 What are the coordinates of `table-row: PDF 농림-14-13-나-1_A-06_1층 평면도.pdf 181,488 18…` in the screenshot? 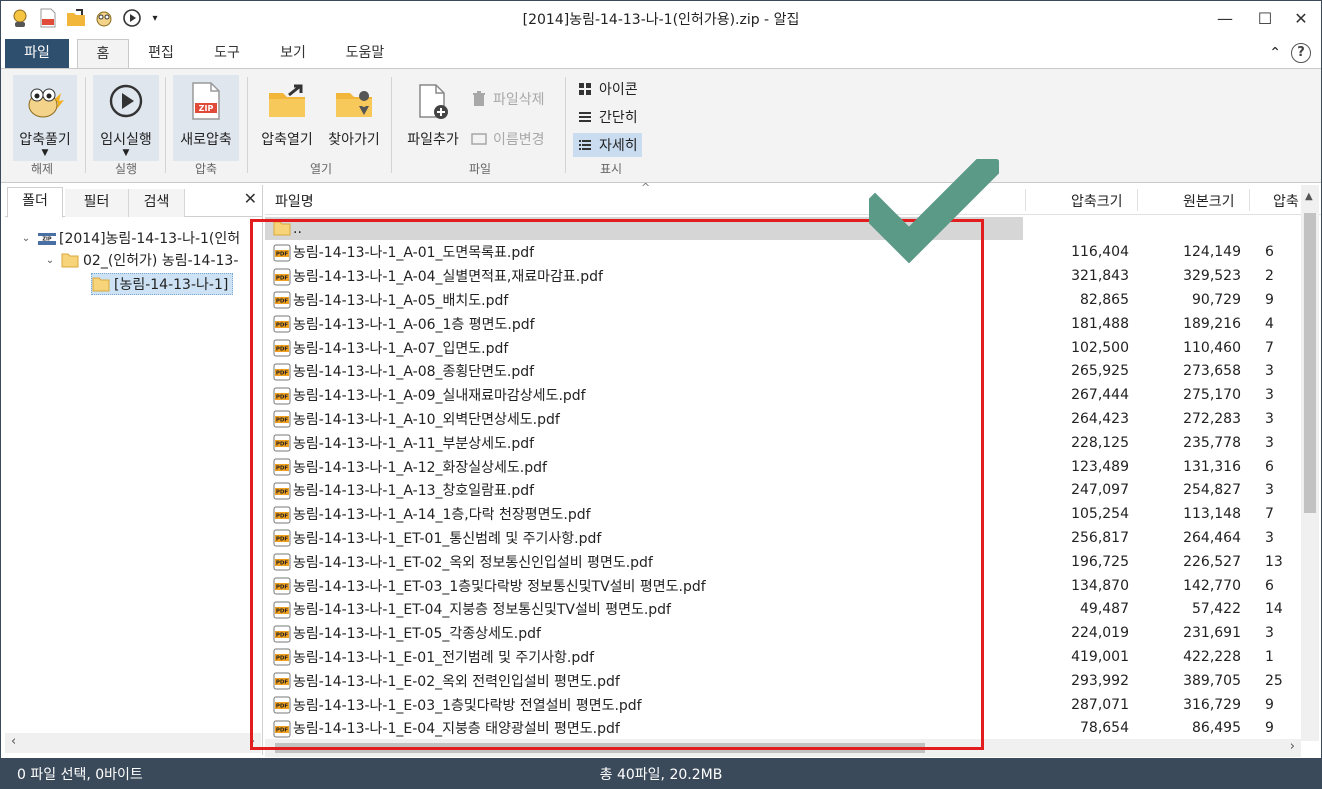 It's located at (783, 323).